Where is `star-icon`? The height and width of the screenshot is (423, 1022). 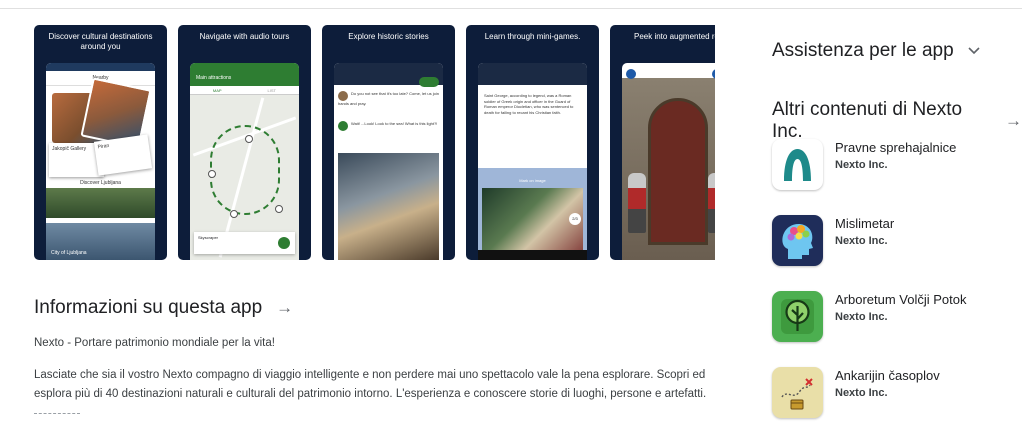
star-icon is located at coordinates (713, 74).